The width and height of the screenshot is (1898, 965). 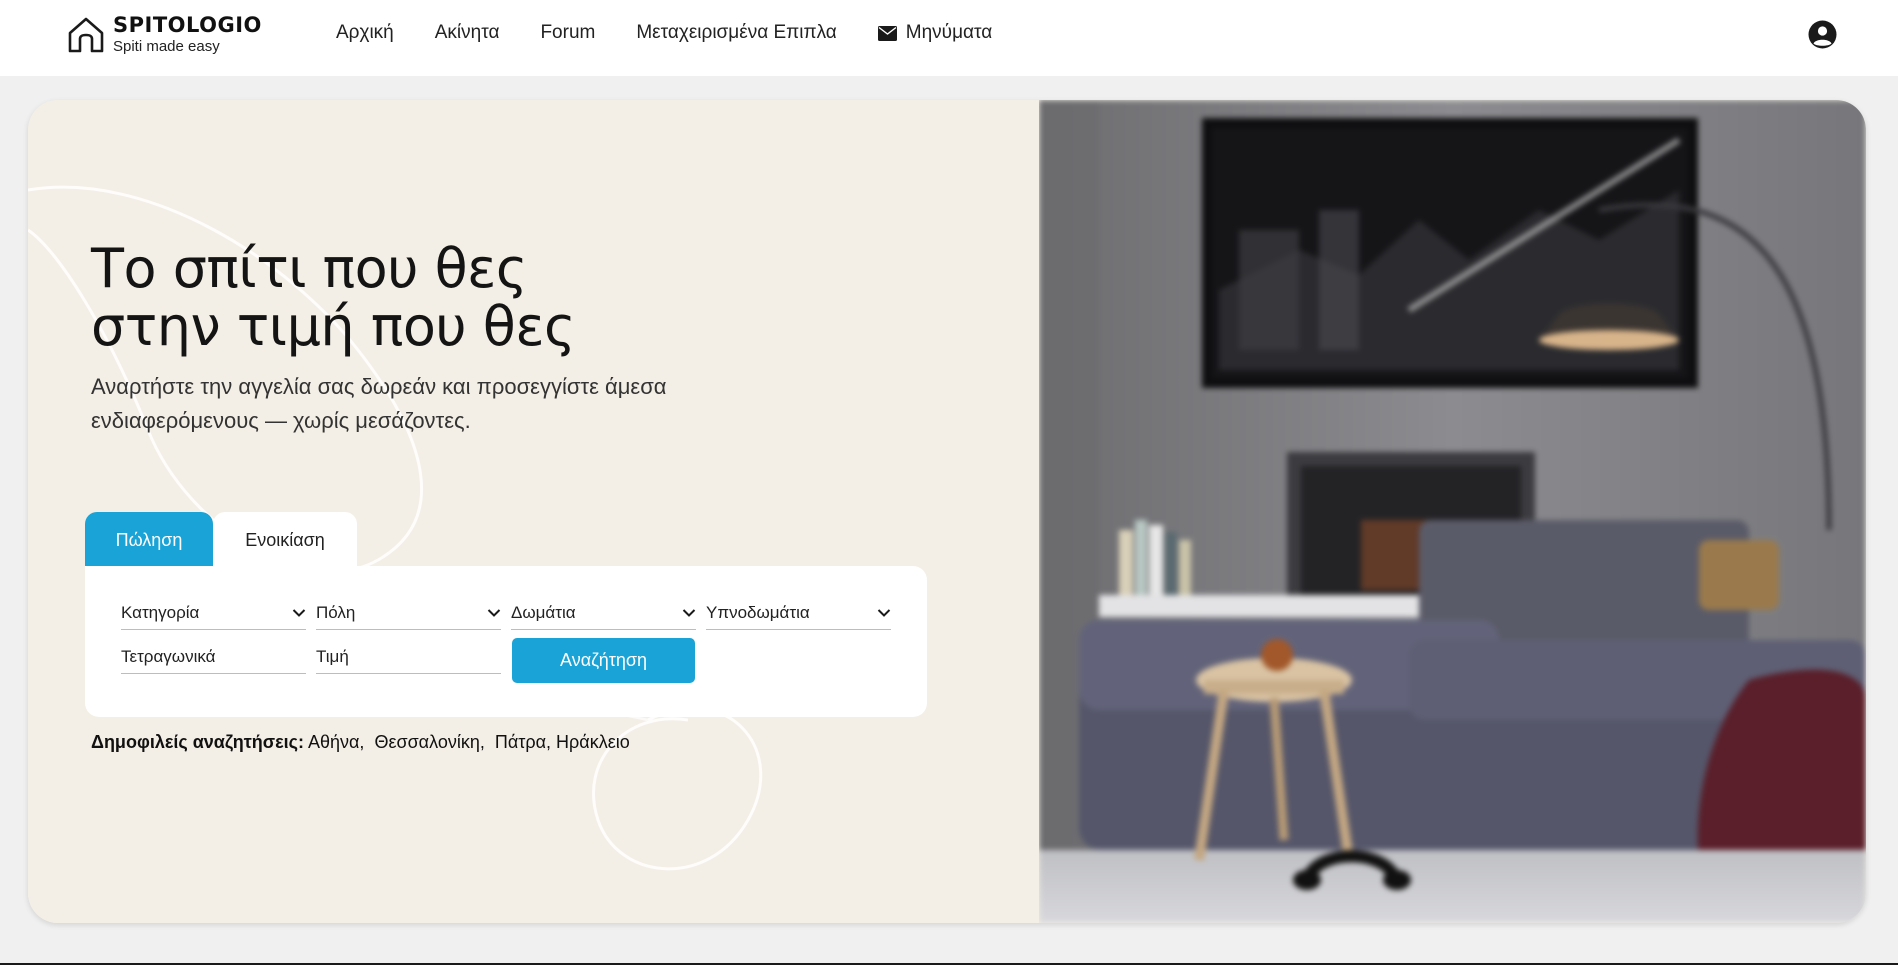 I want to click on envelope-icon, so click(x=887, y=33).